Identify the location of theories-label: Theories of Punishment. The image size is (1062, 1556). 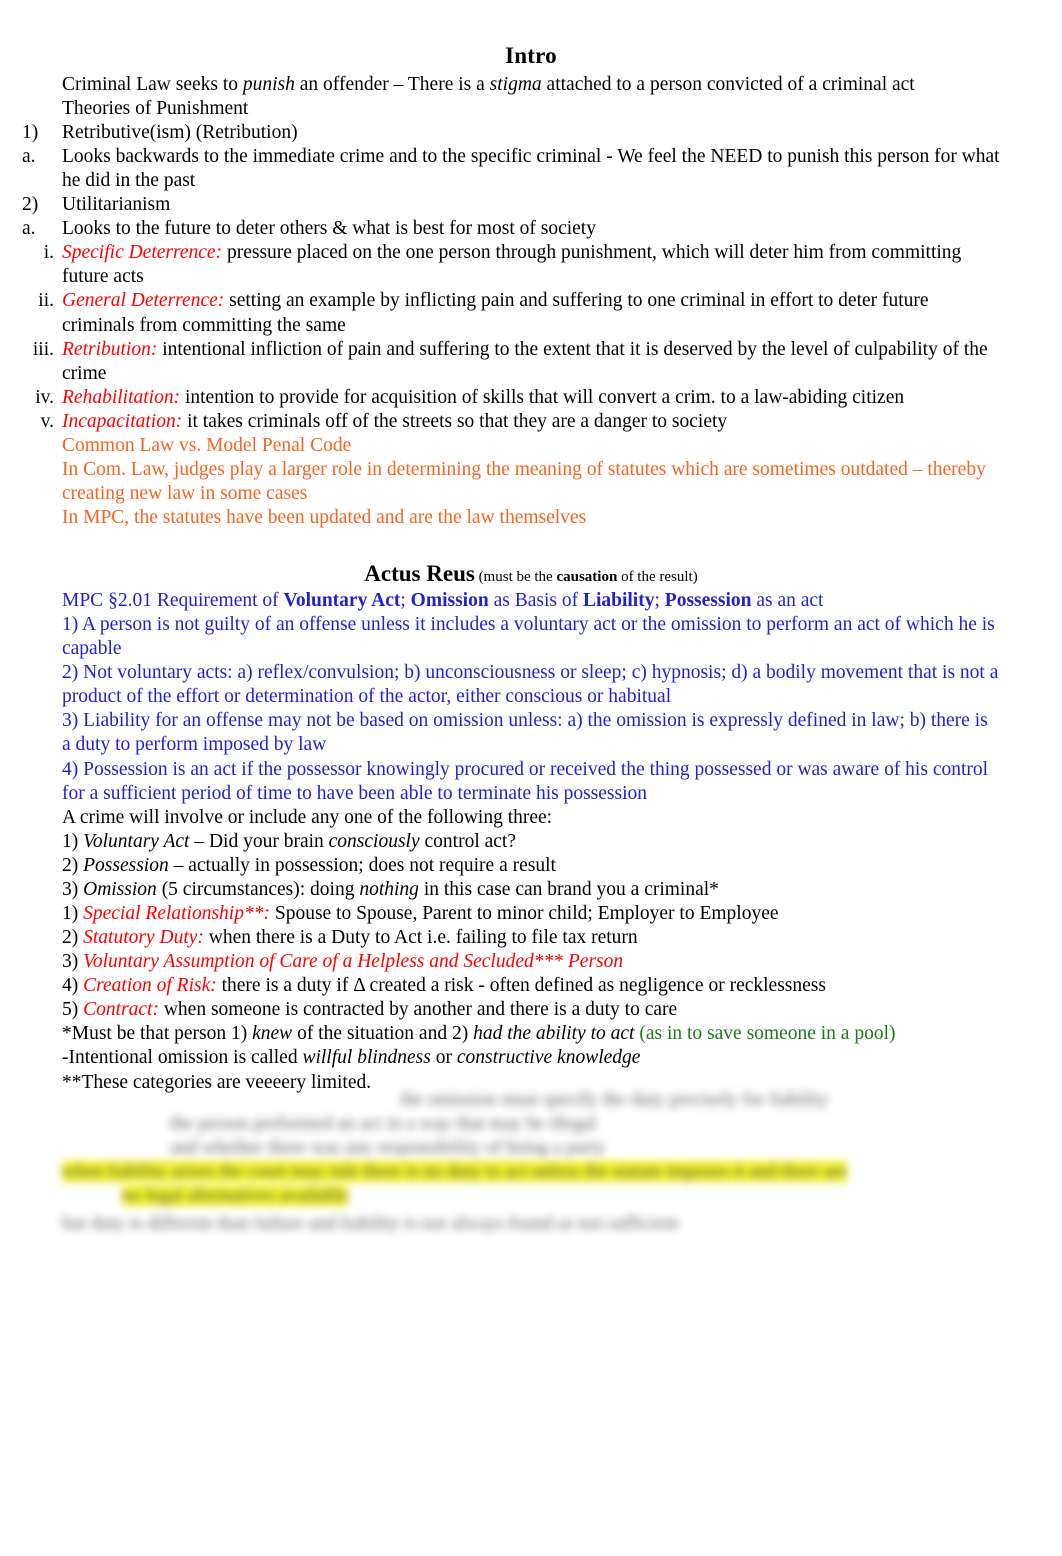
(155, 108).